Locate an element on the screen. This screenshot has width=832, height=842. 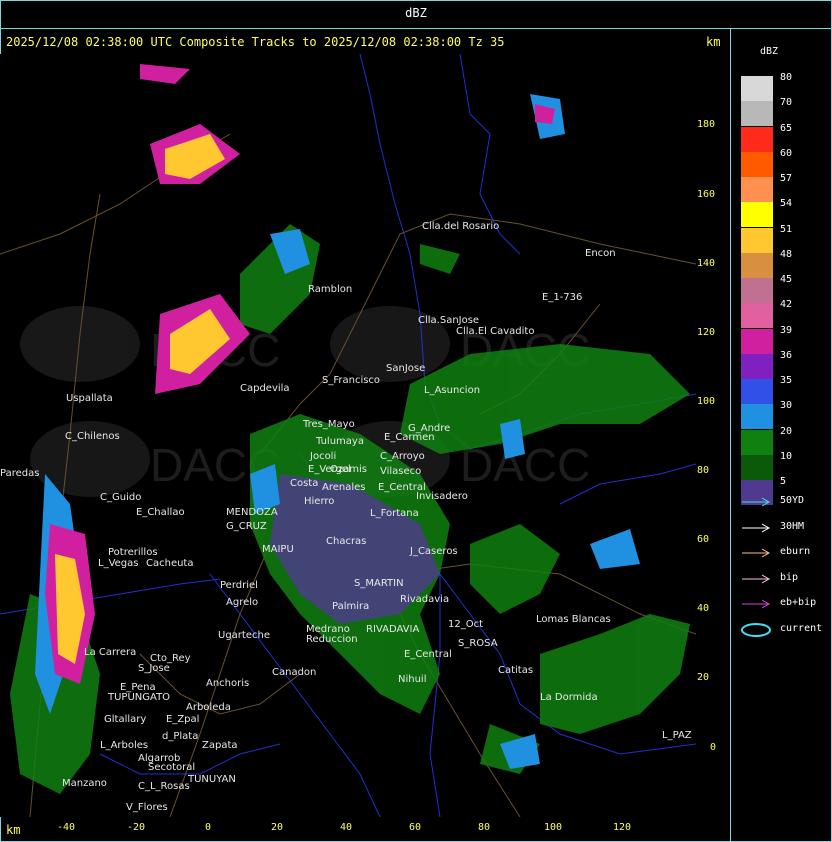
place-label: Clla.del Rosario is located at coordinates (460, 226).